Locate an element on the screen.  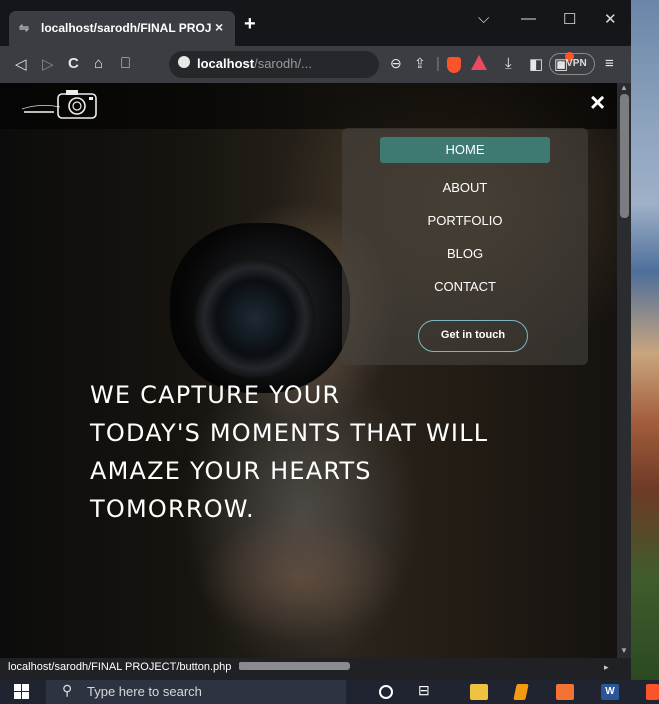
maximize-button: ☐ is located at coordinates (569, 19).